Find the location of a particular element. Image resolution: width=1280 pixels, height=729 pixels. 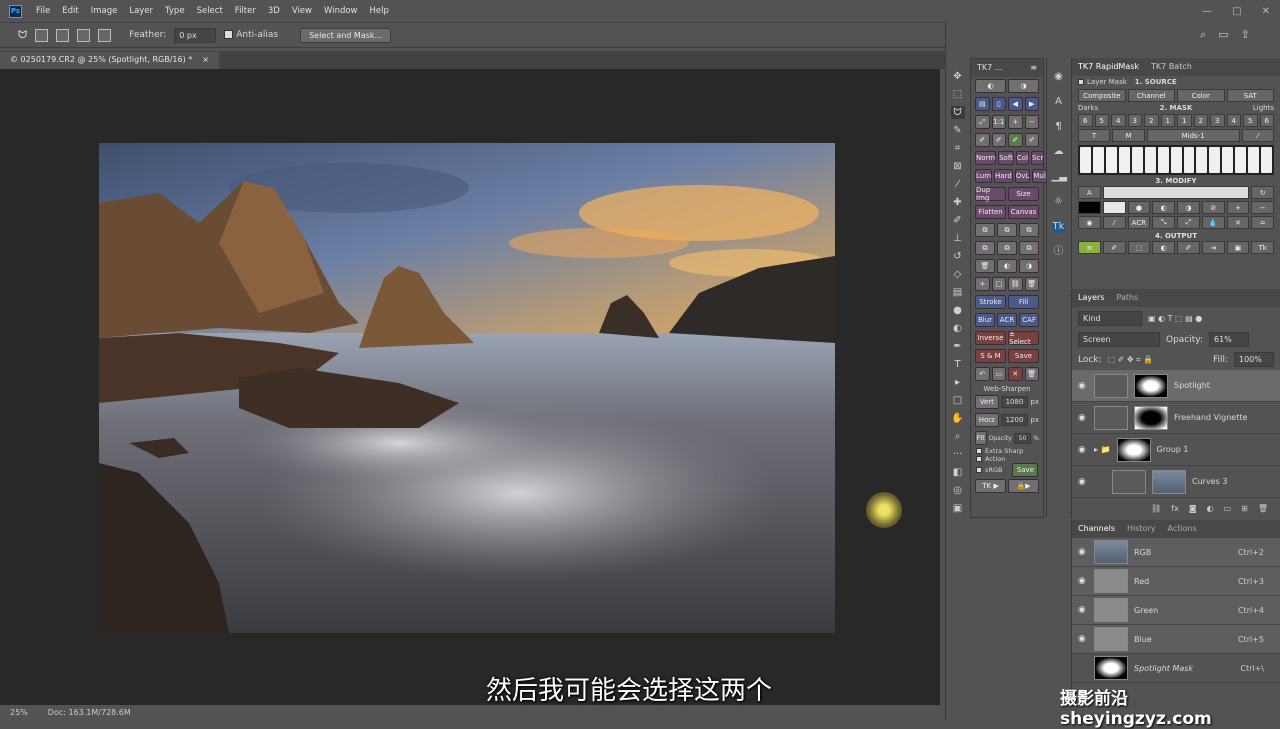

tab-history: History is located at coordinates (1141, 529).